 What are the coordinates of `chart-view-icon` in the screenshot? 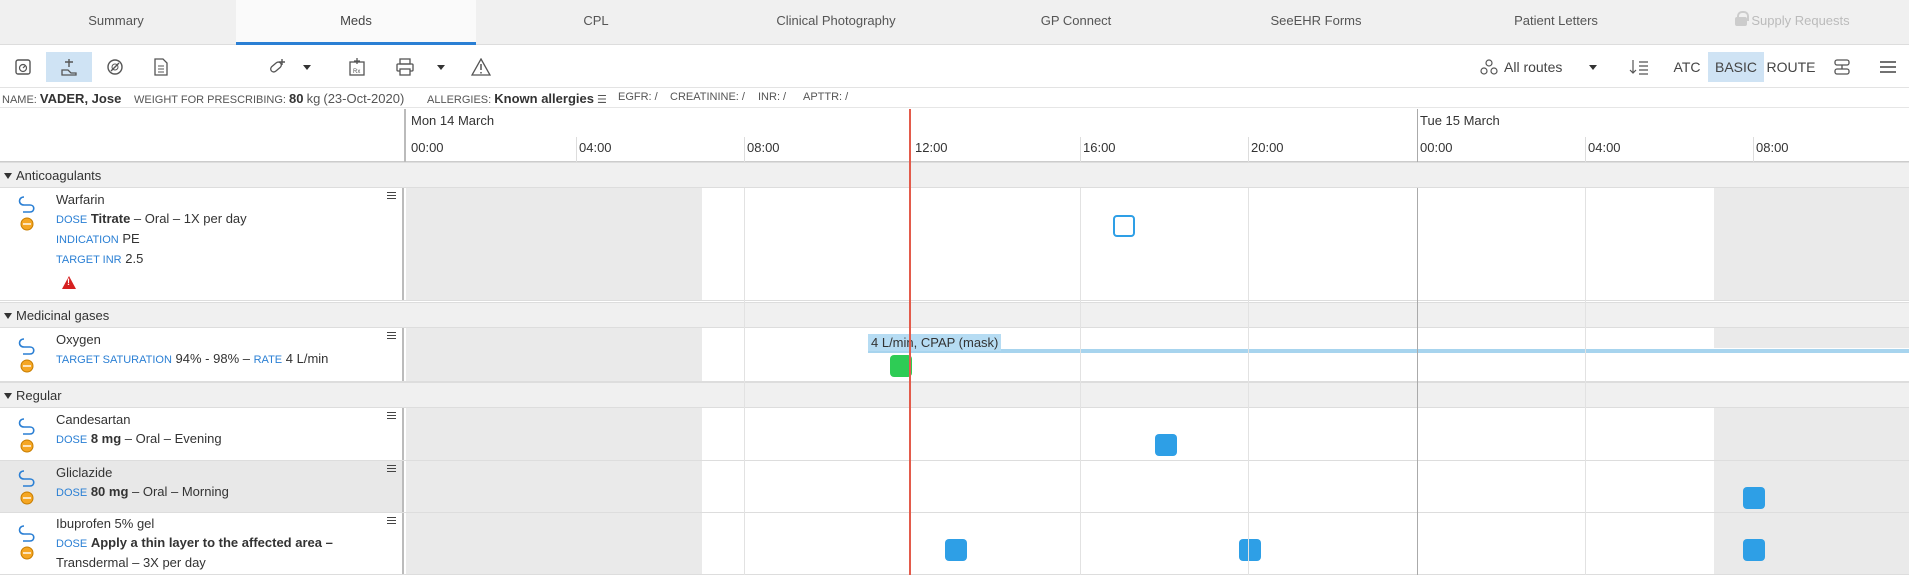 It's located at (23, 67).